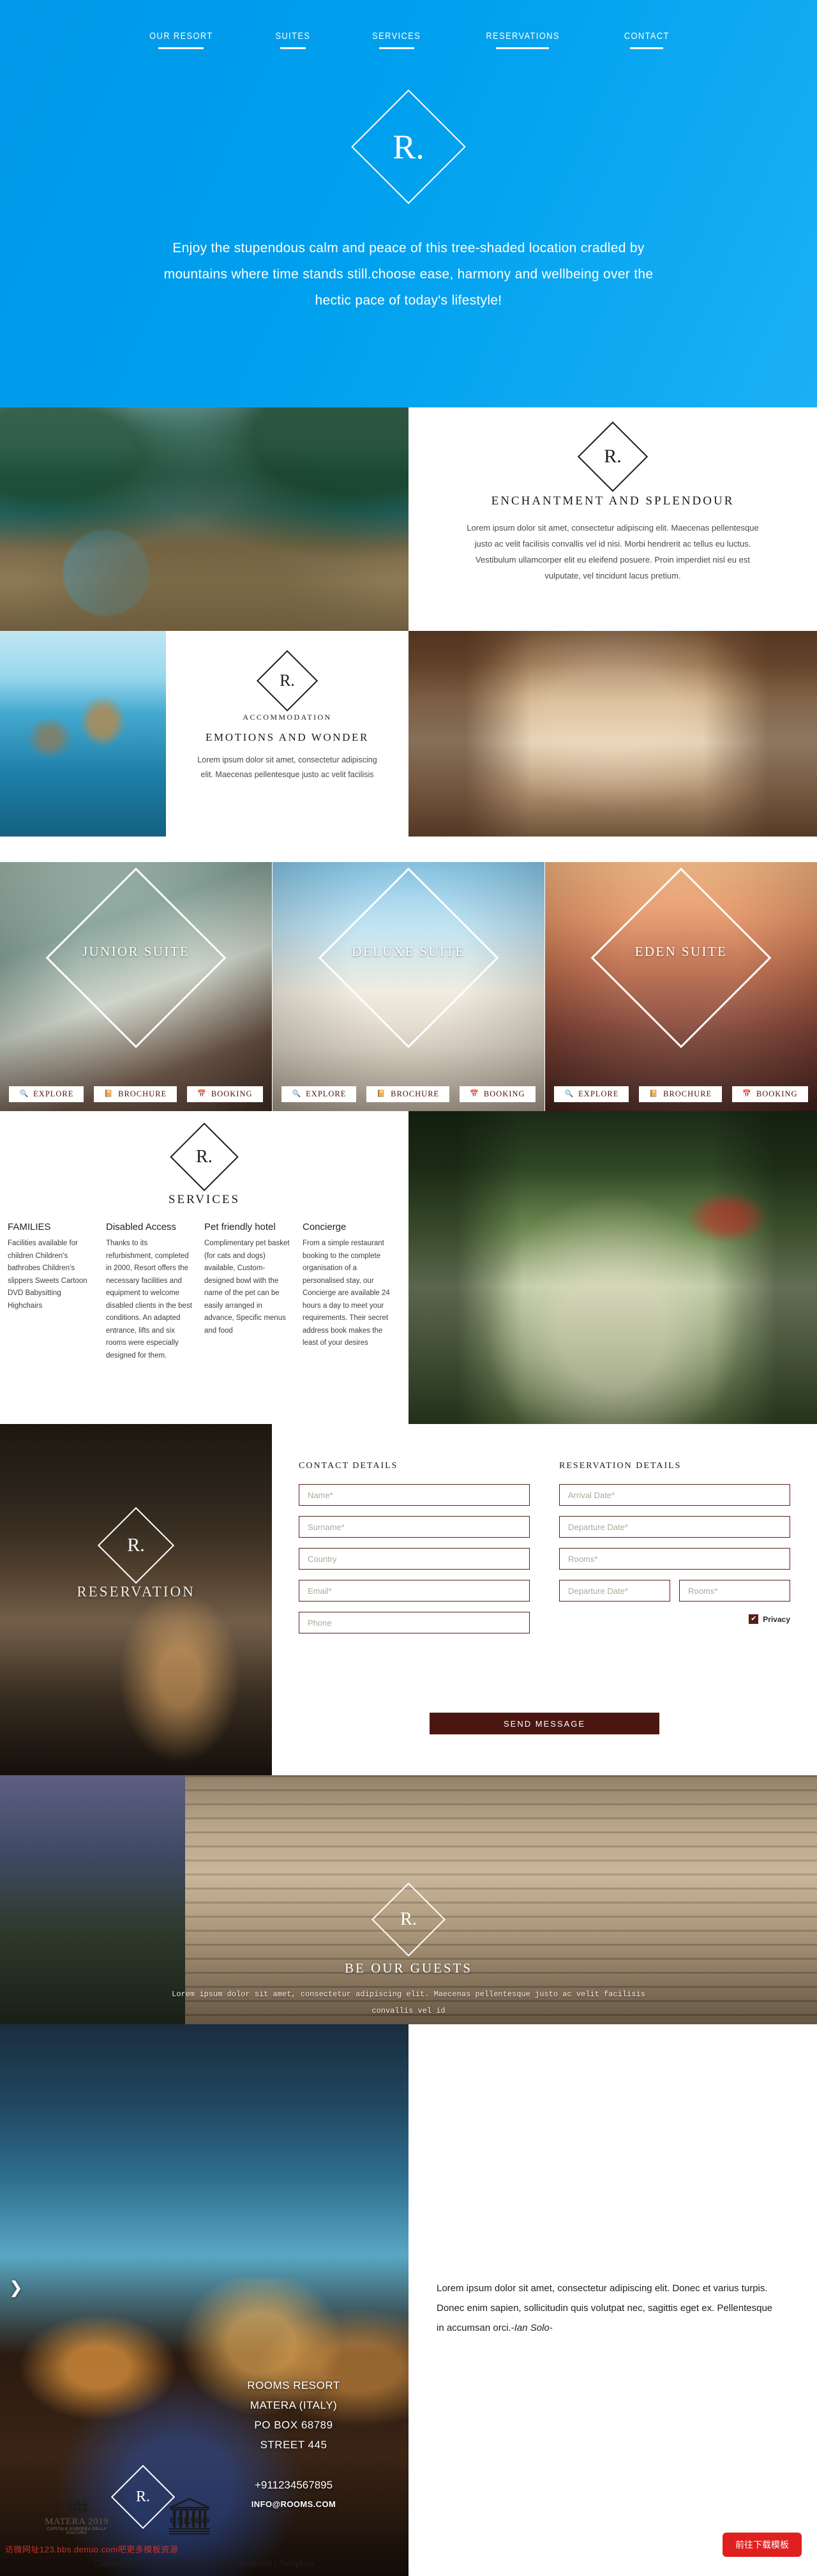 This screenshot has height=2576, width=817. What do you see at coordinates (474, 1094) in the screenshot?
I see `calendar-icon: 📅` at bounding box center [474, 1094].